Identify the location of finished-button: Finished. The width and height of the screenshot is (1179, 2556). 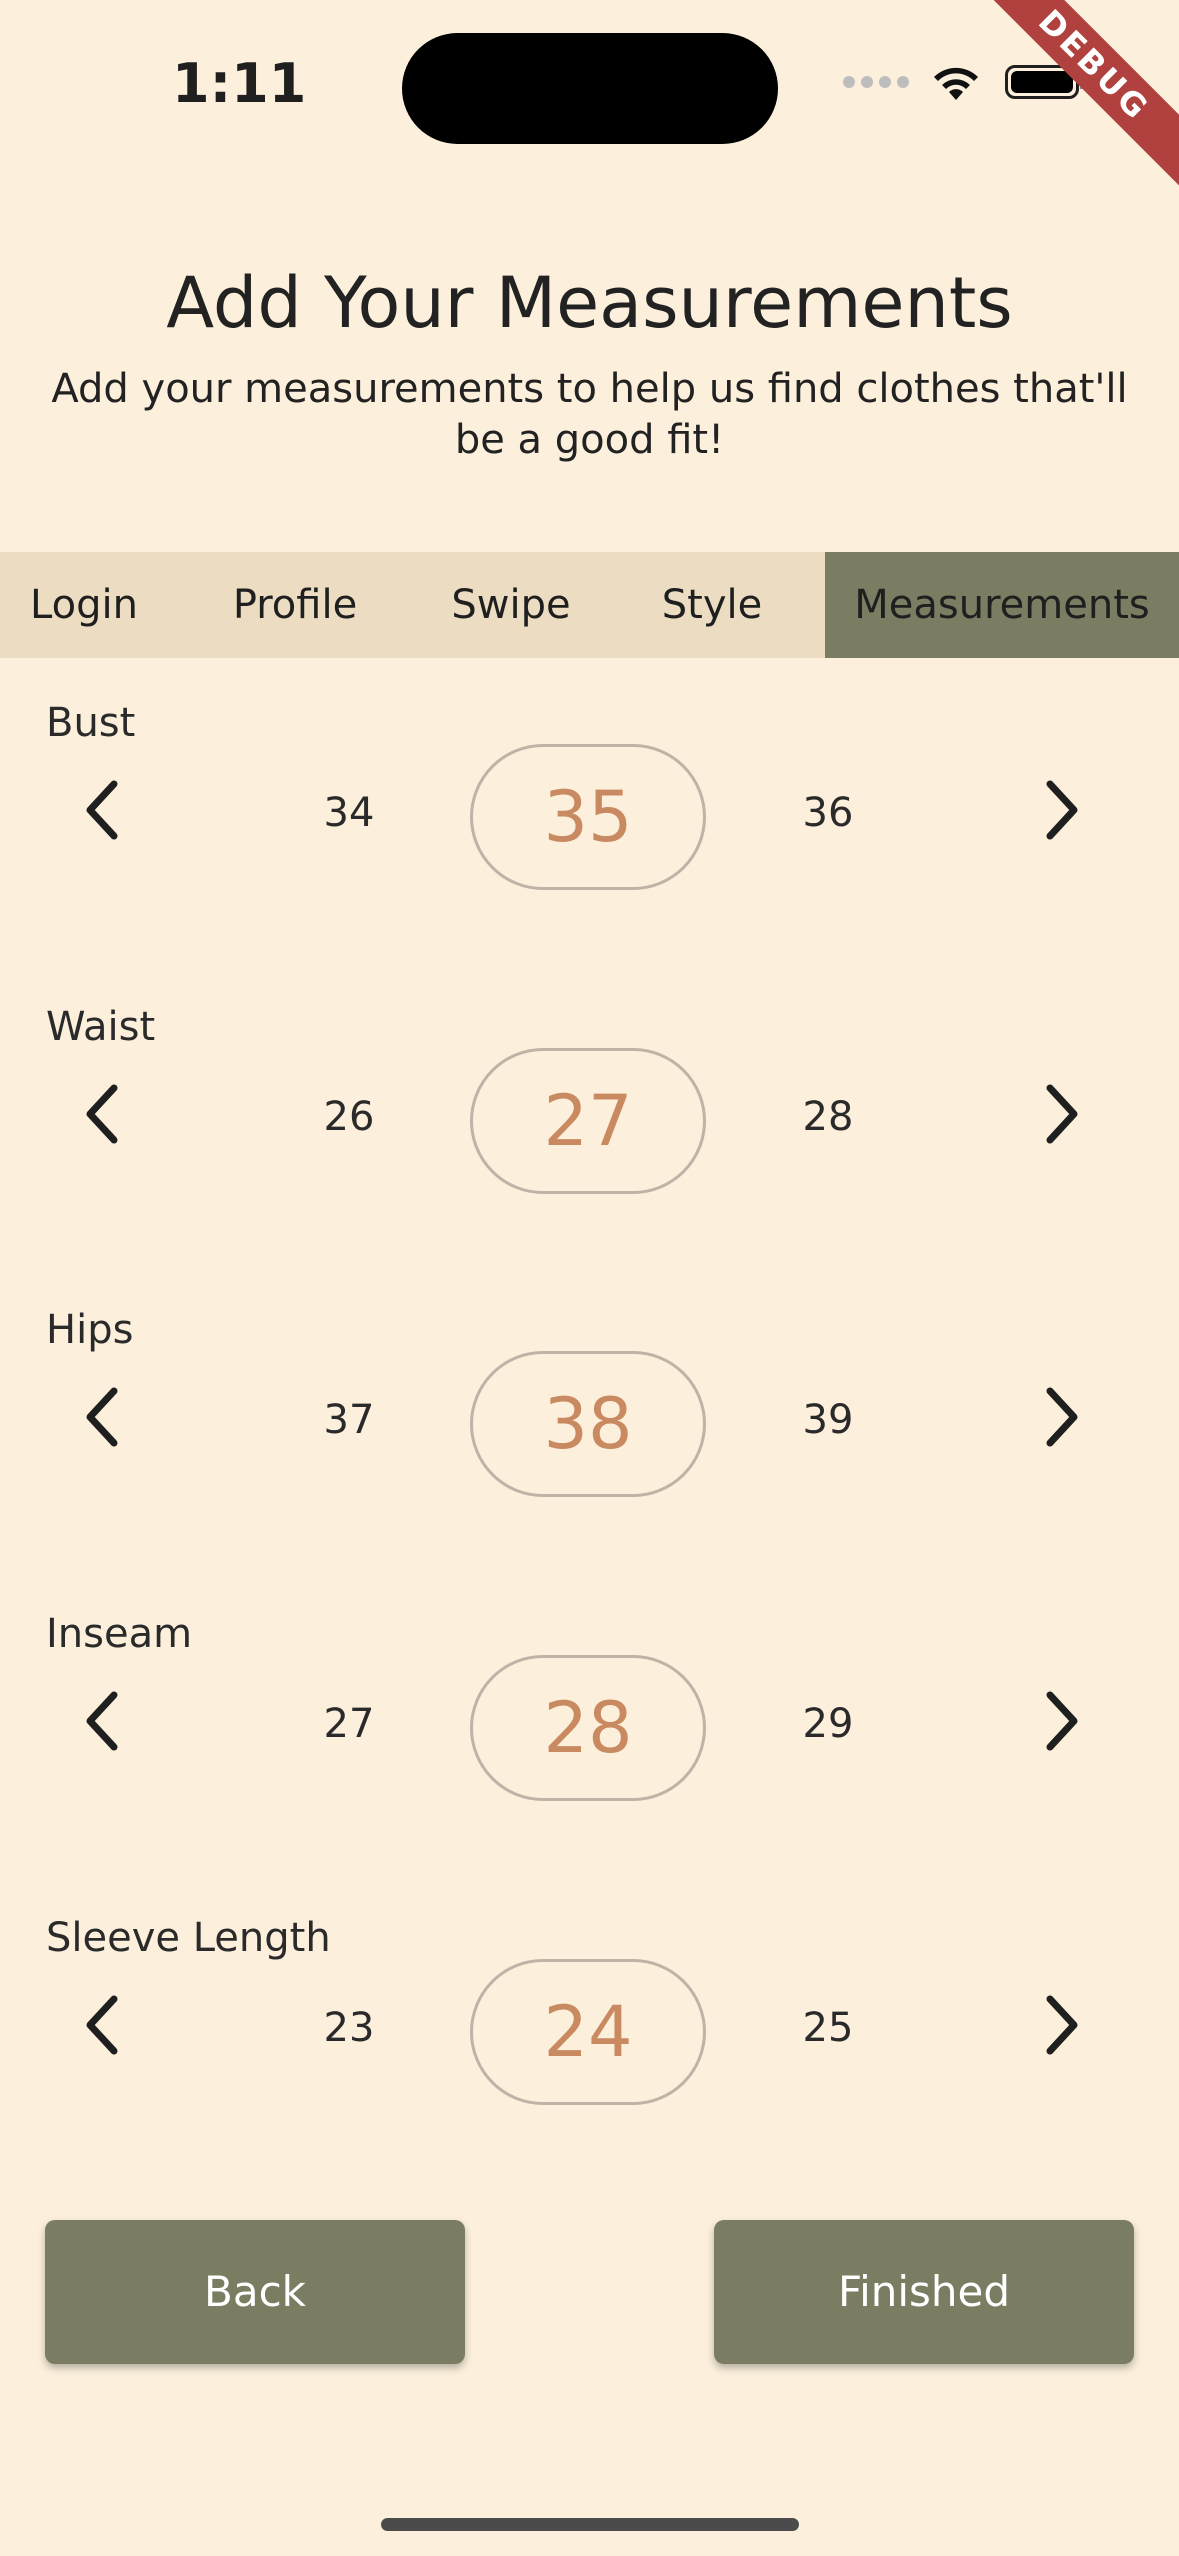
(924, 2292).